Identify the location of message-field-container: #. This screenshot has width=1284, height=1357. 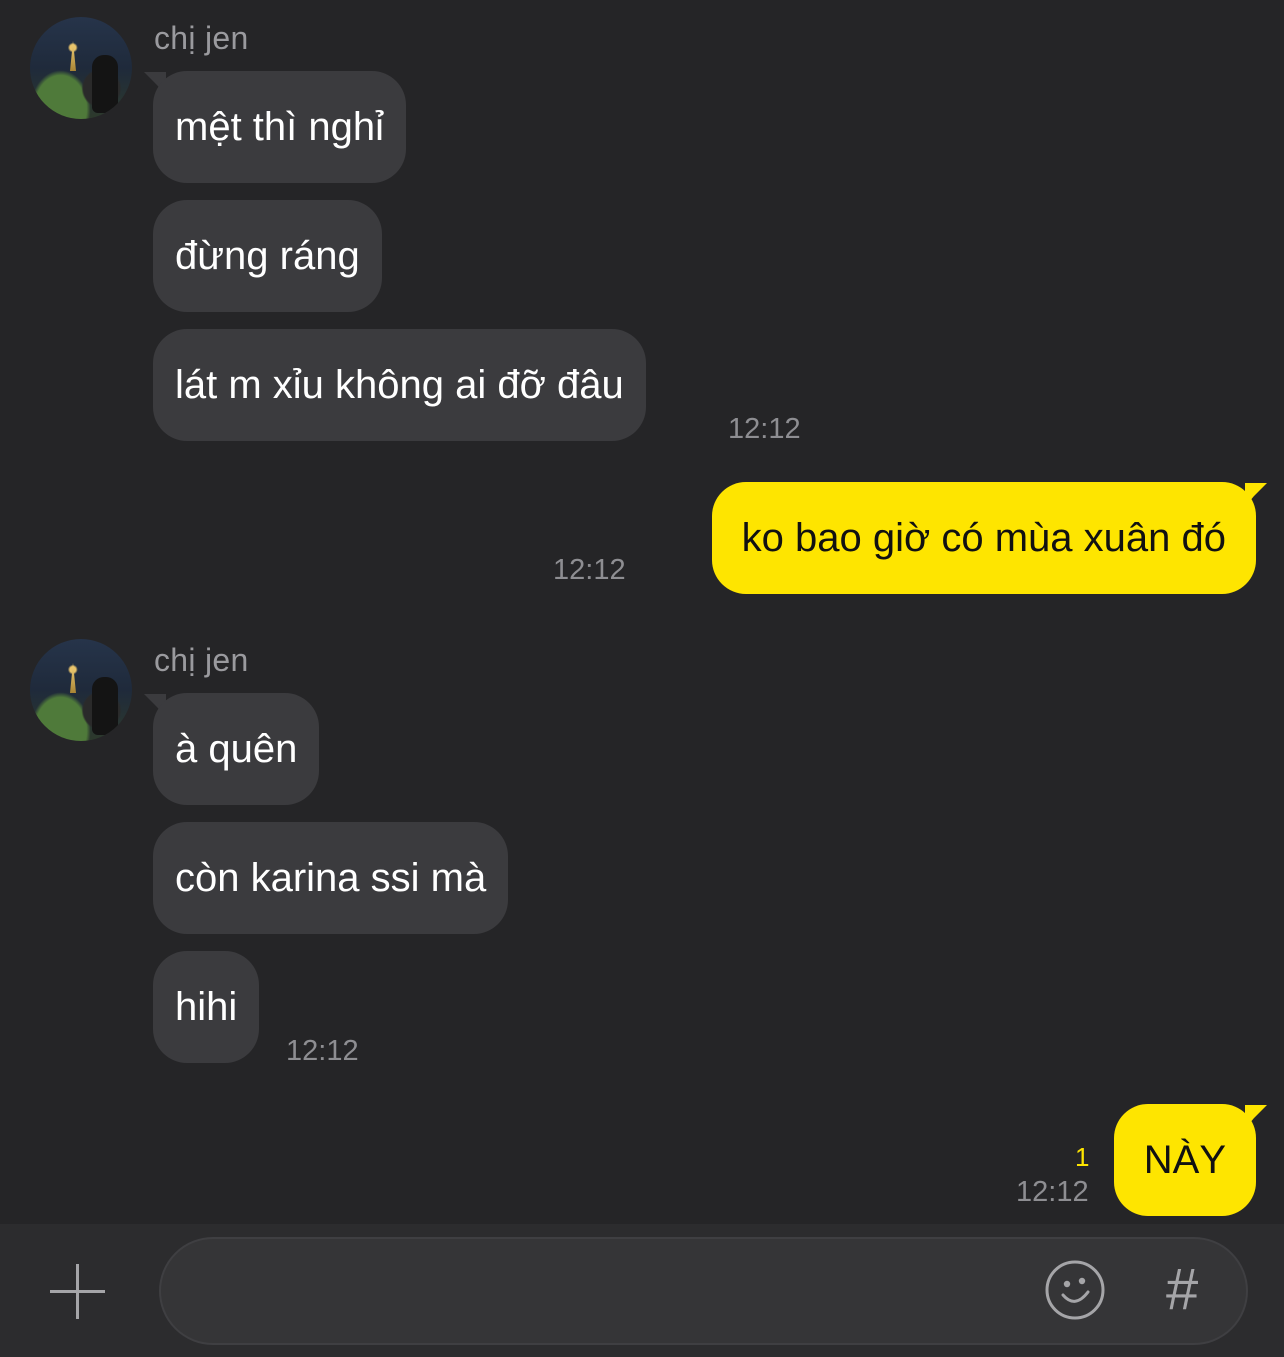
(703, 1291).